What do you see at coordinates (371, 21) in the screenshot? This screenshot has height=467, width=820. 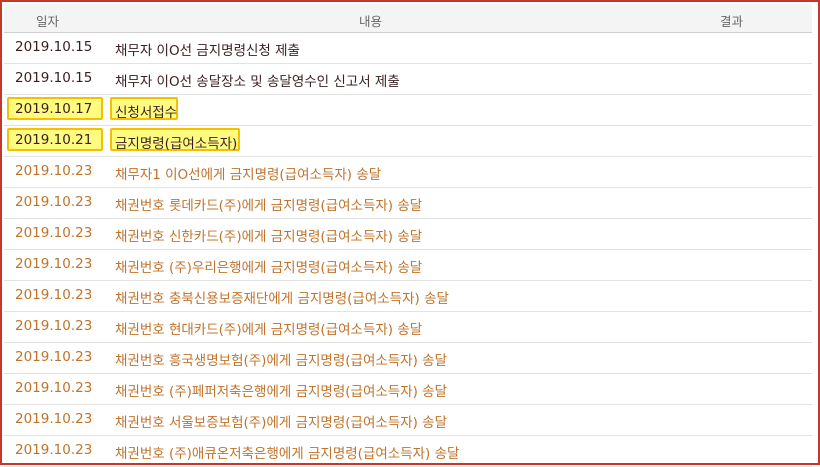 I see `header-content: 내용` at bounding box center [371, 21].